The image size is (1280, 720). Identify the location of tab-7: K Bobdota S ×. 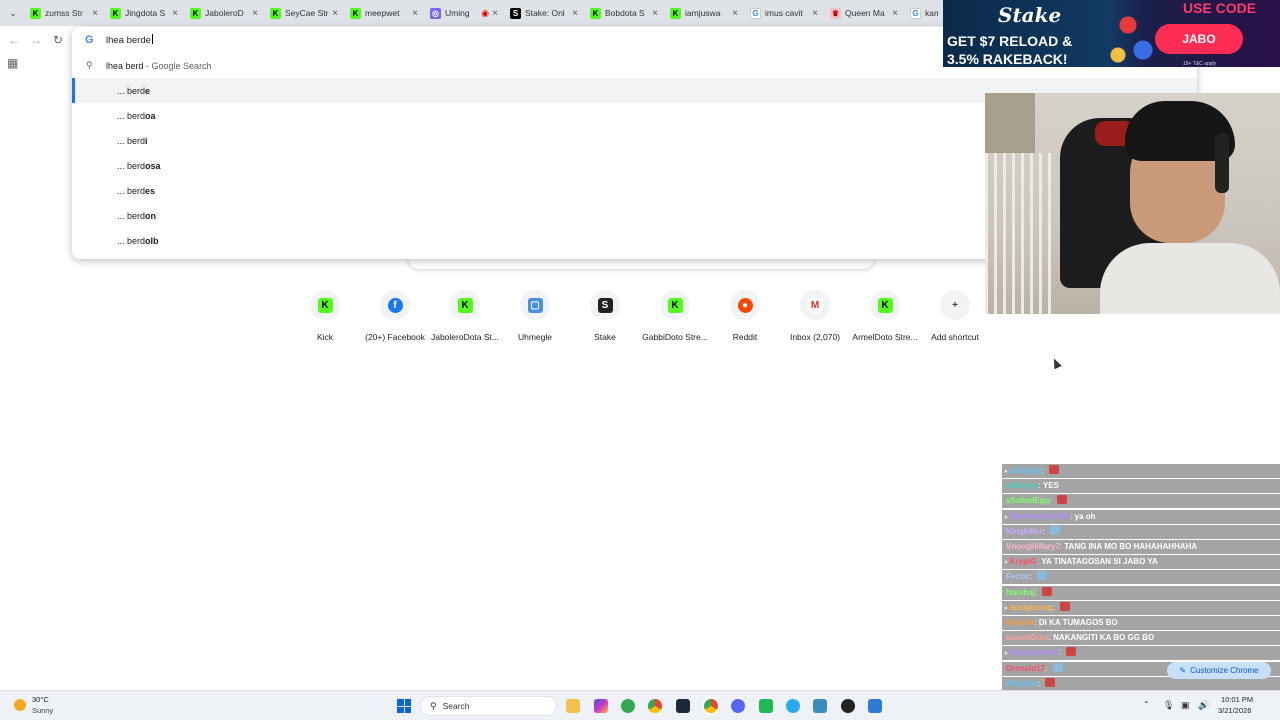
(624, 13).